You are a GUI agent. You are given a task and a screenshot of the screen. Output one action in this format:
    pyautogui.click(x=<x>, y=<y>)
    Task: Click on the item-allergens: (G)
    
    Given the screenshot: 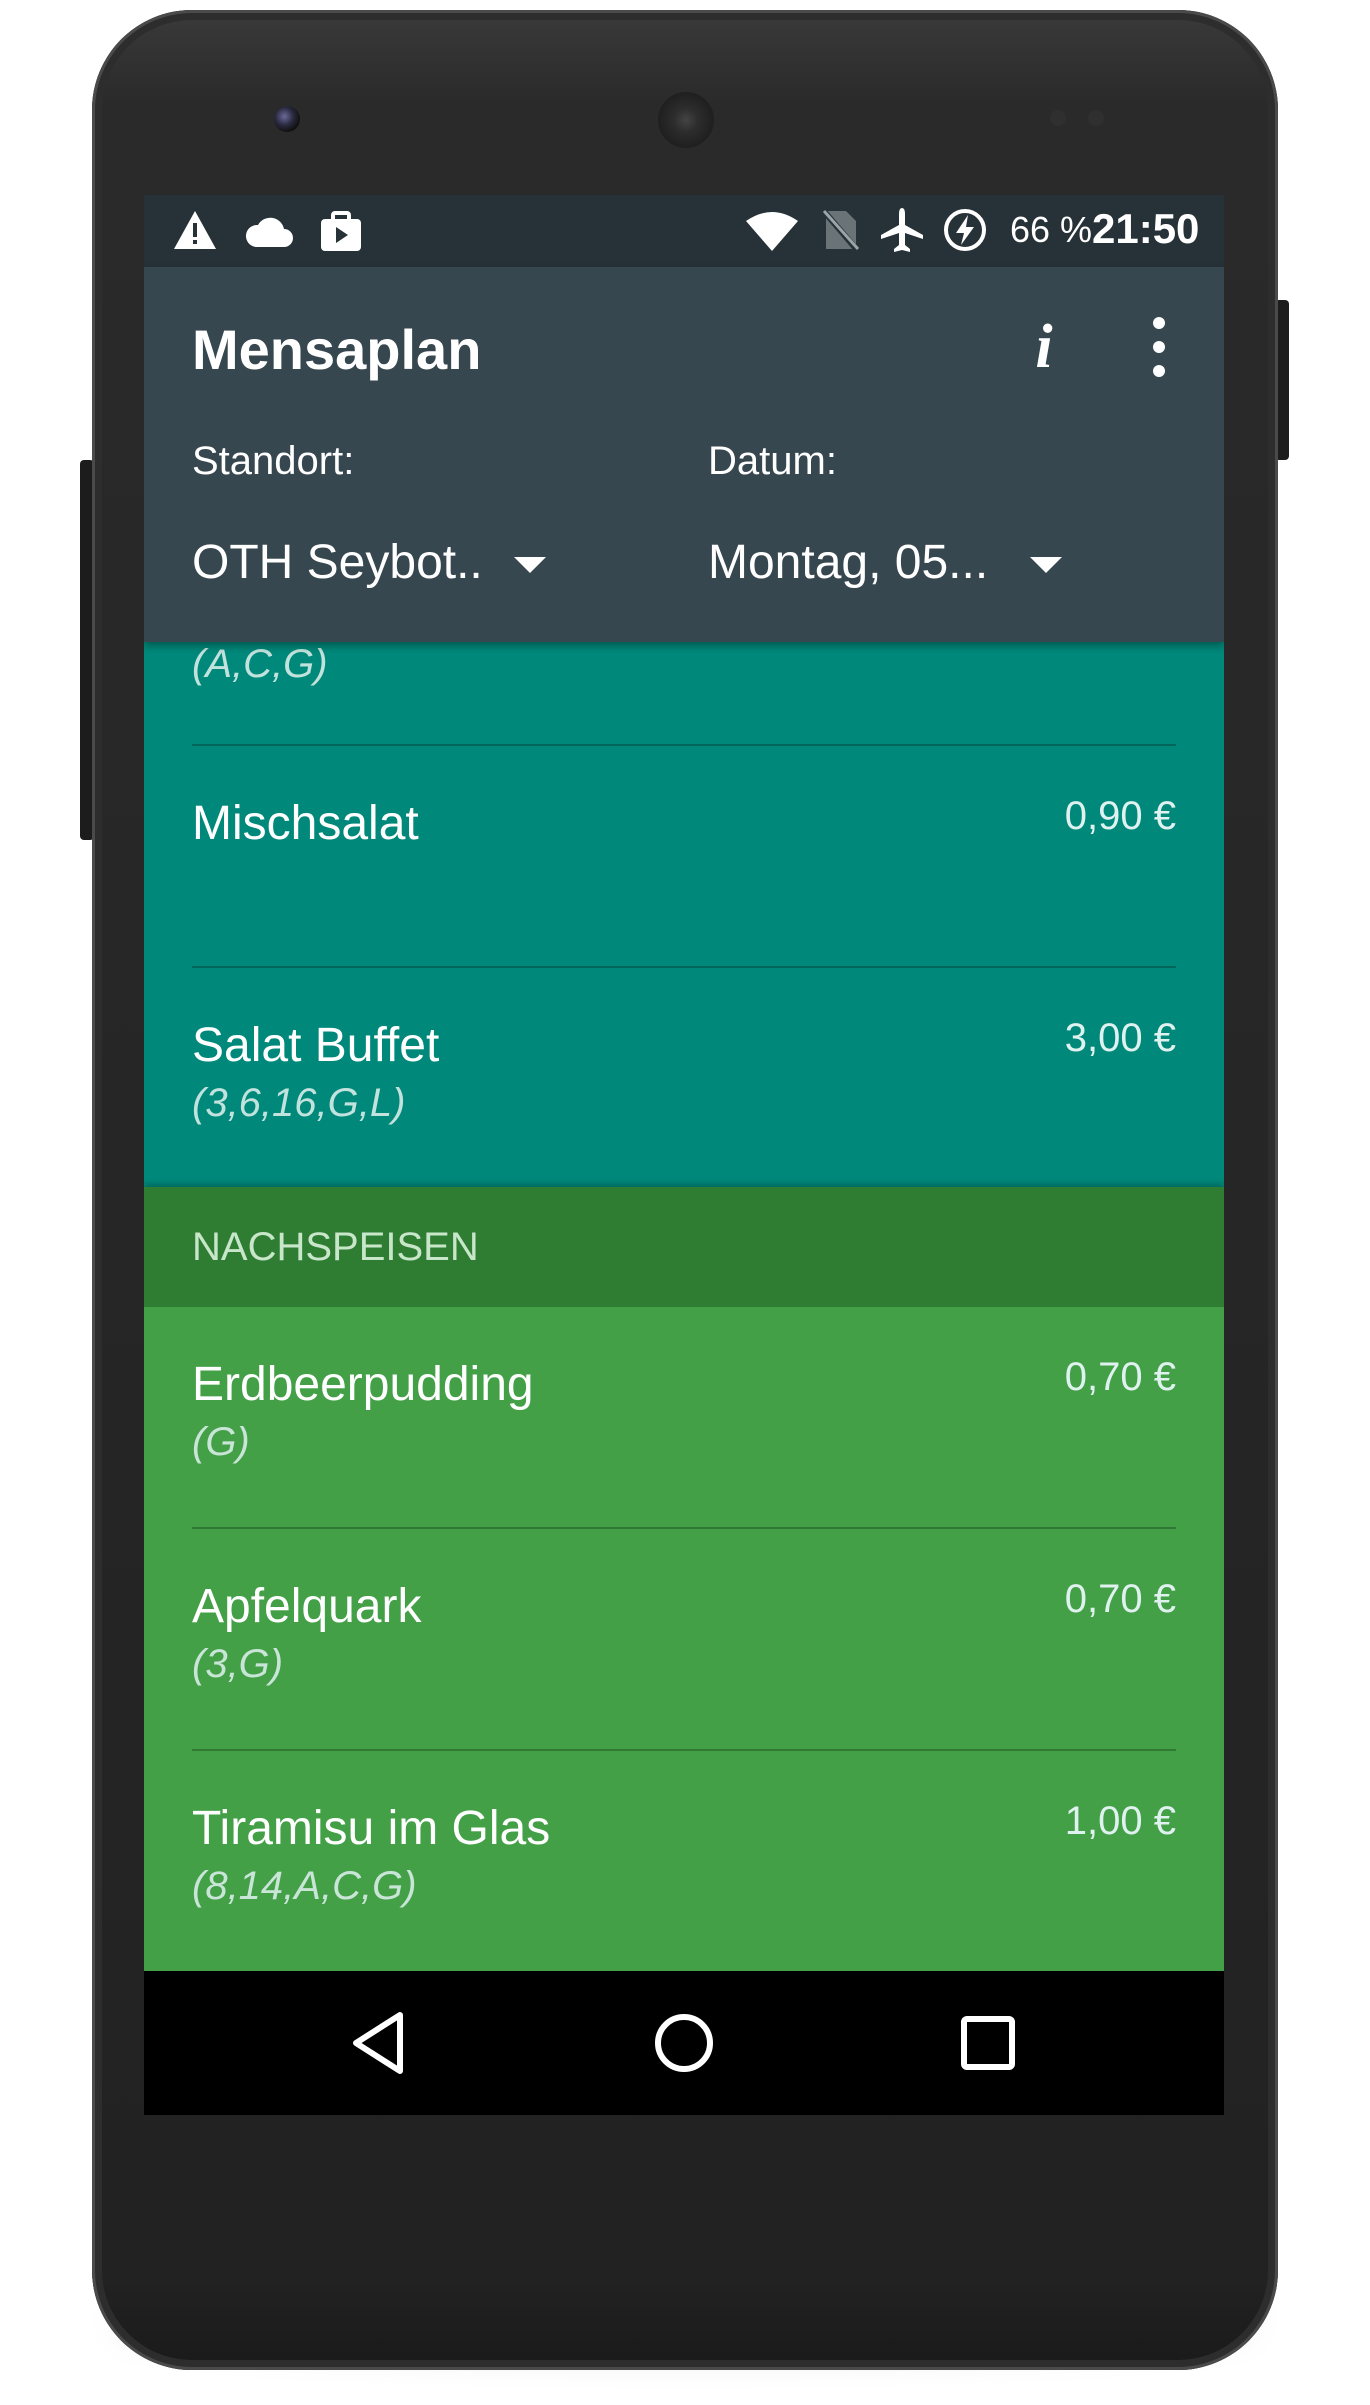 What is the action you would take?
    pyautogui.click(x=221, y=1442)
    